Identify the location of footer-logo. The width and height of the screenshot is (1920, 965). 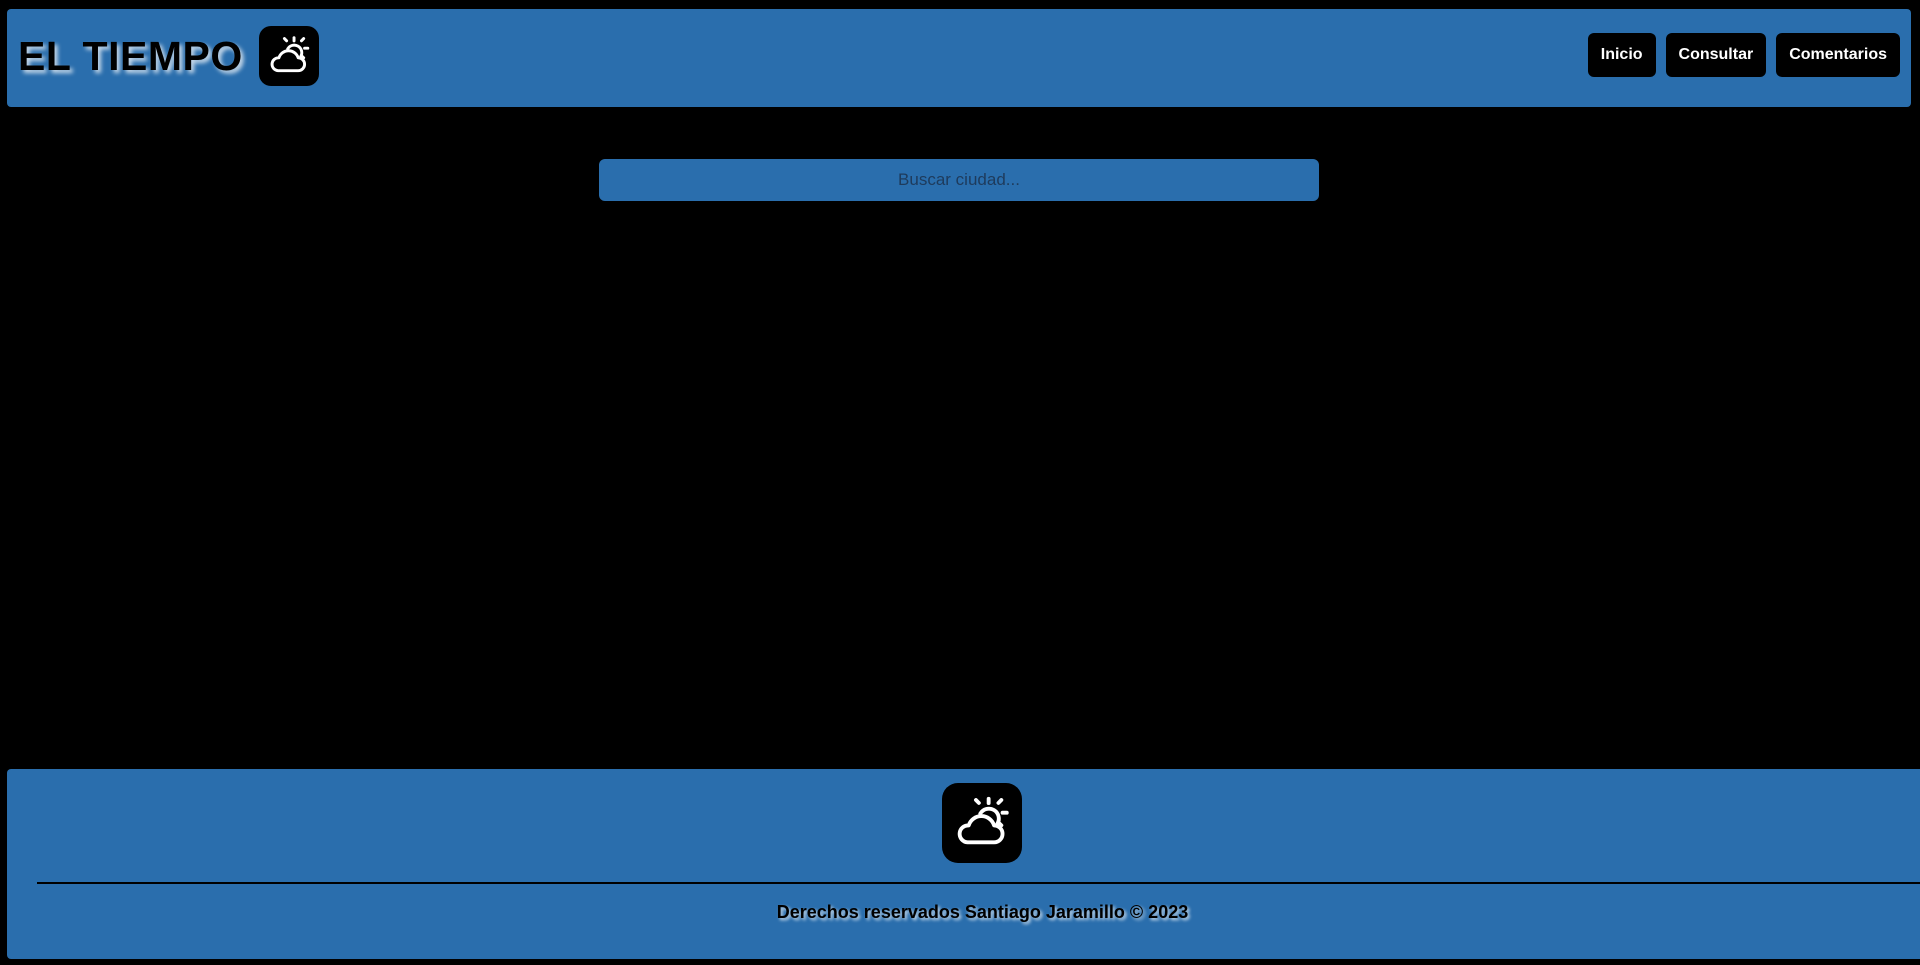
(982, 823).